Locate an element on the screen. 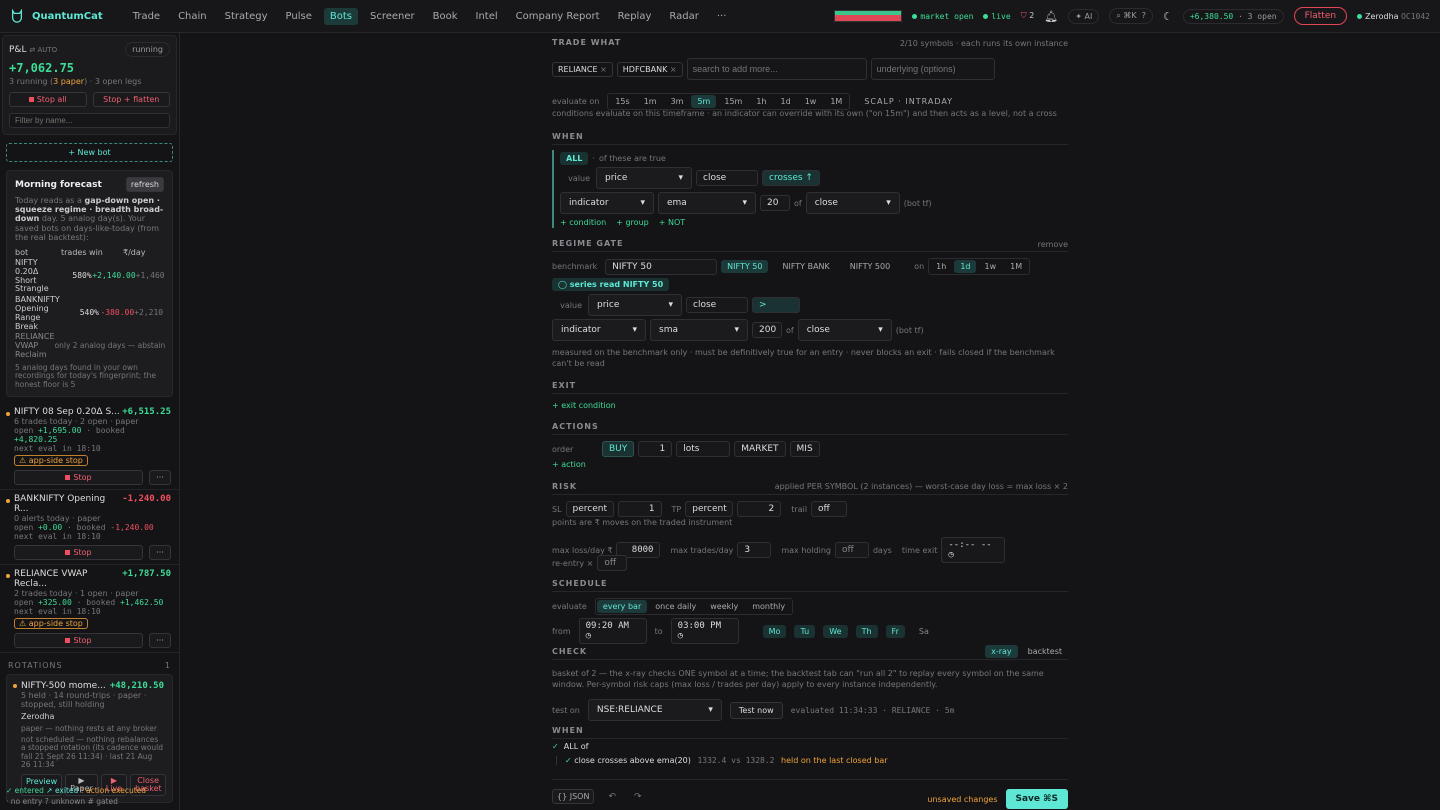 The width and height of the screenshot is (1440, 810). trail-select: off is located at coordinates (829, 509).